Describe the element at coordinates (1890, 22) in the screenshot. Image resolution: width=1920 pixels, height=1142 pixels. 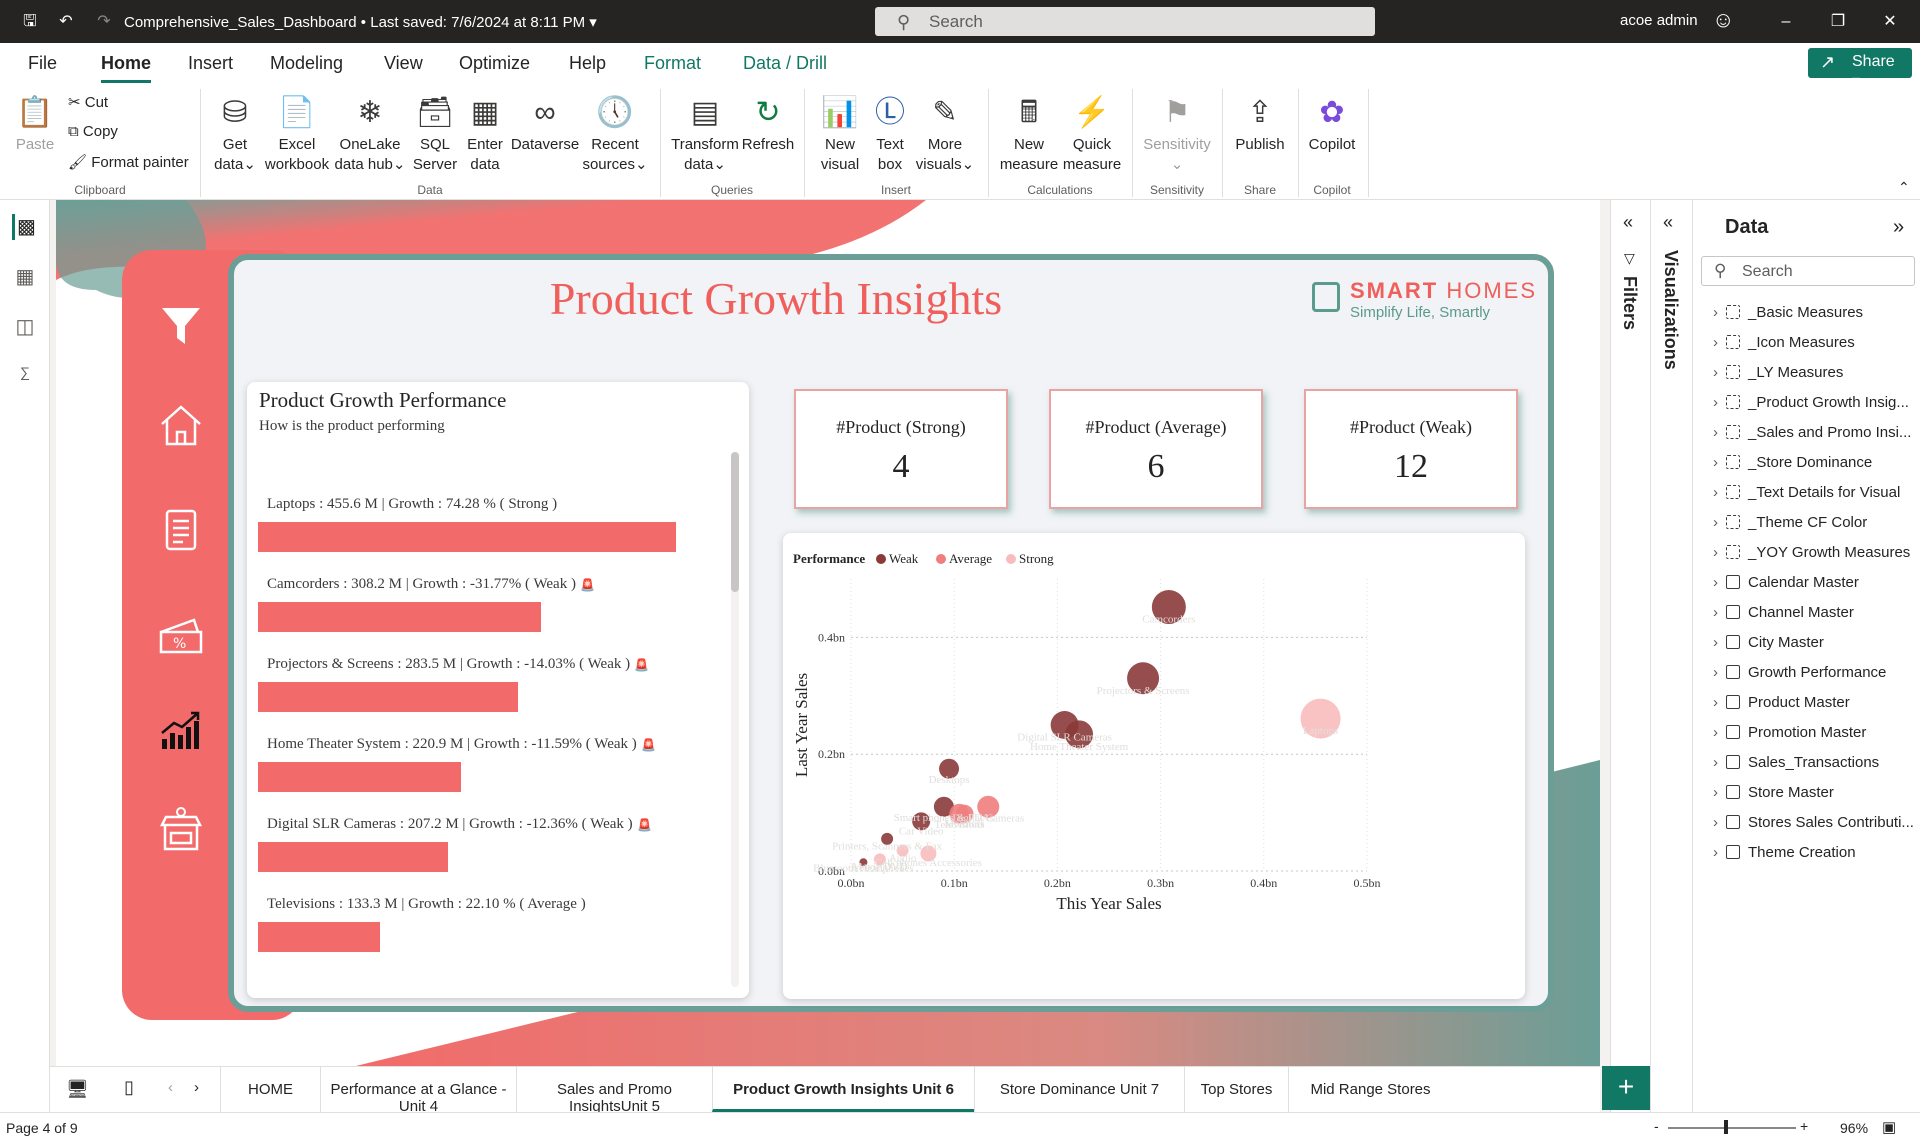
I see `close-icon: ✕` at that location.